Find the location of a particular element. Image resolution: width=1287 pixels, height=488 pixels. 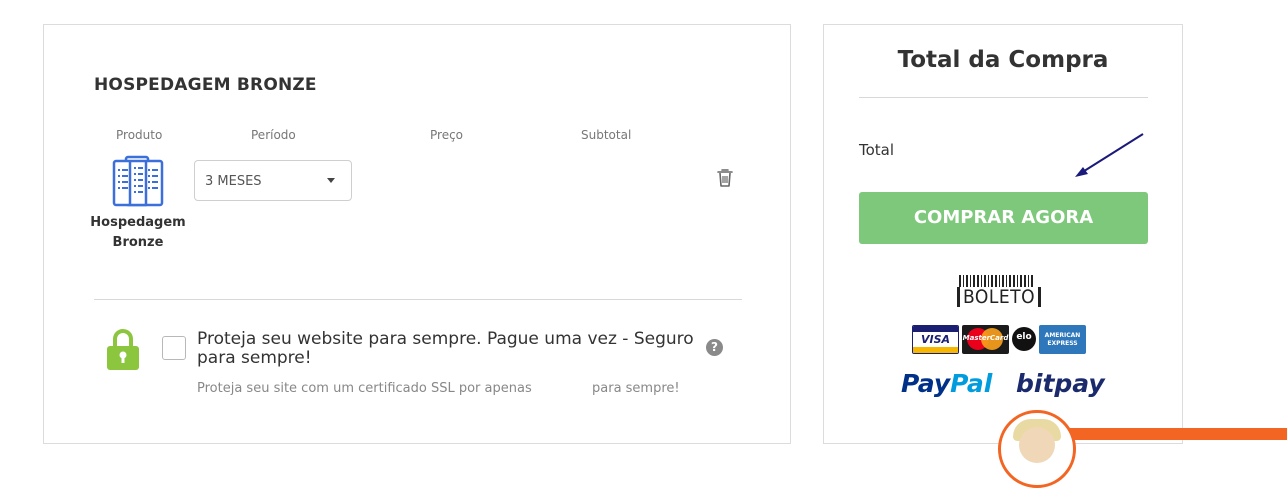

product-name-line2: Bronze is located at coordinates (138, 242).